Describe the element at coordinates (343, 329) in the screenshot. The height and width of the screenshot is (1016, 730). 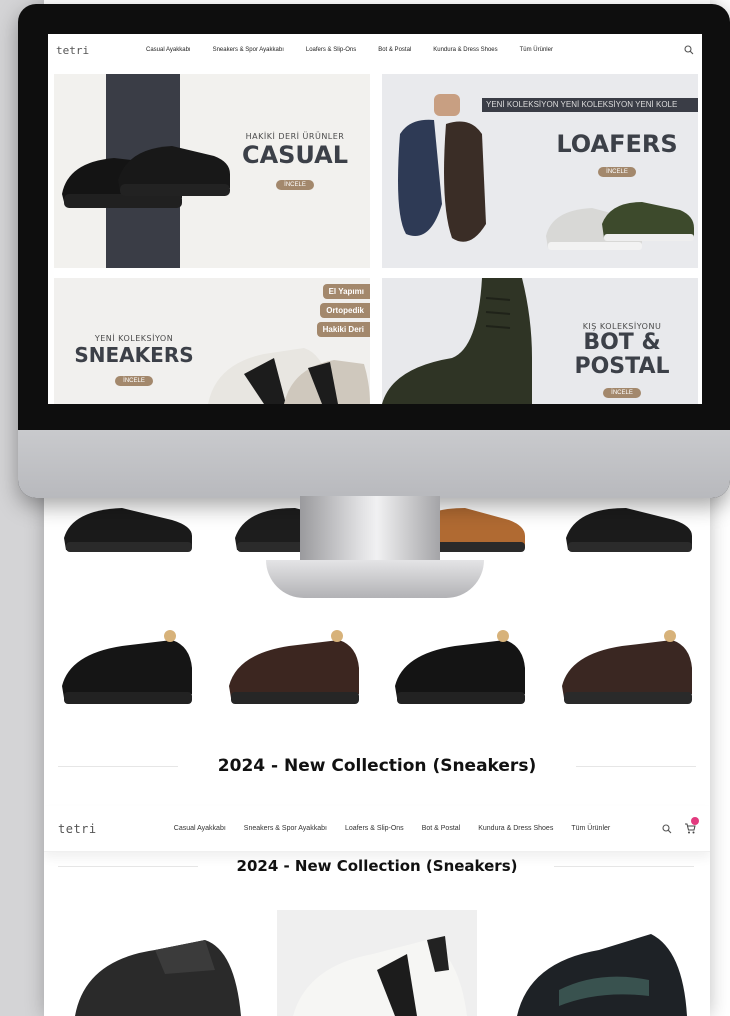
I see `feature-chip: Hakiki Deri` at that location.